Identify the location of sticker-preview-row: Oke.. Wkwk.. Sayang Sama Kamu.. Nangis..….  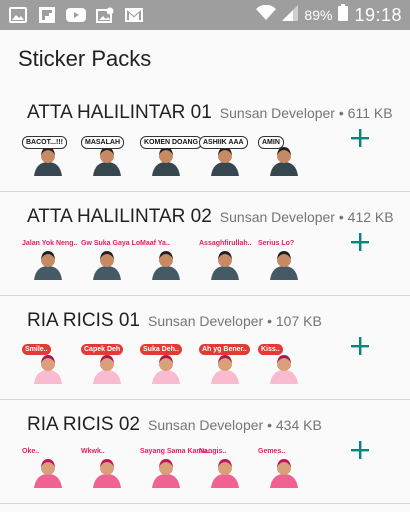
(163, 468).